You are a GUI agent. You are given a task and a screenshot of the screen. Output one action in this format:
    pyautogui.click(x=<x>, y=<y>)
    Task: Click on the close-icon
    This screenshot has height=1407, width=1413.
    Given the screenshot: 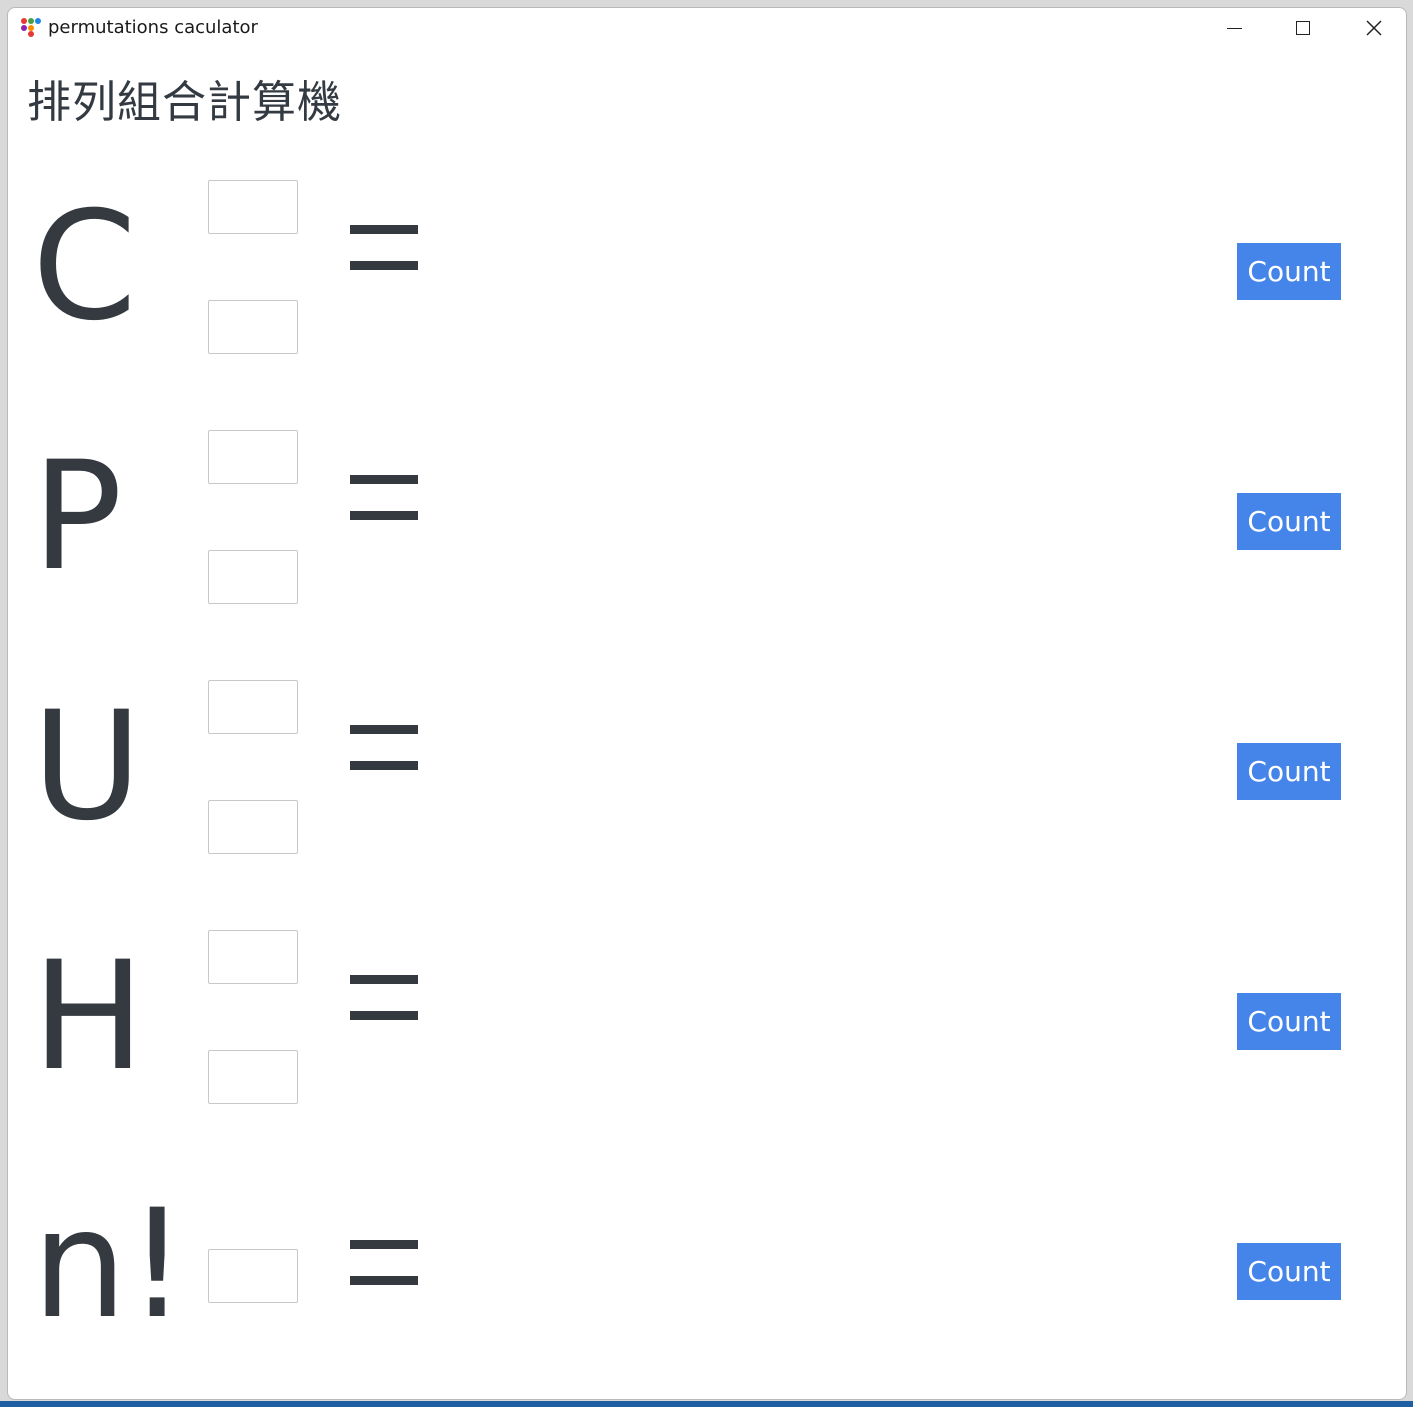 What is the action you would take?
    pyautogui.click(x=1372, y=28)
    